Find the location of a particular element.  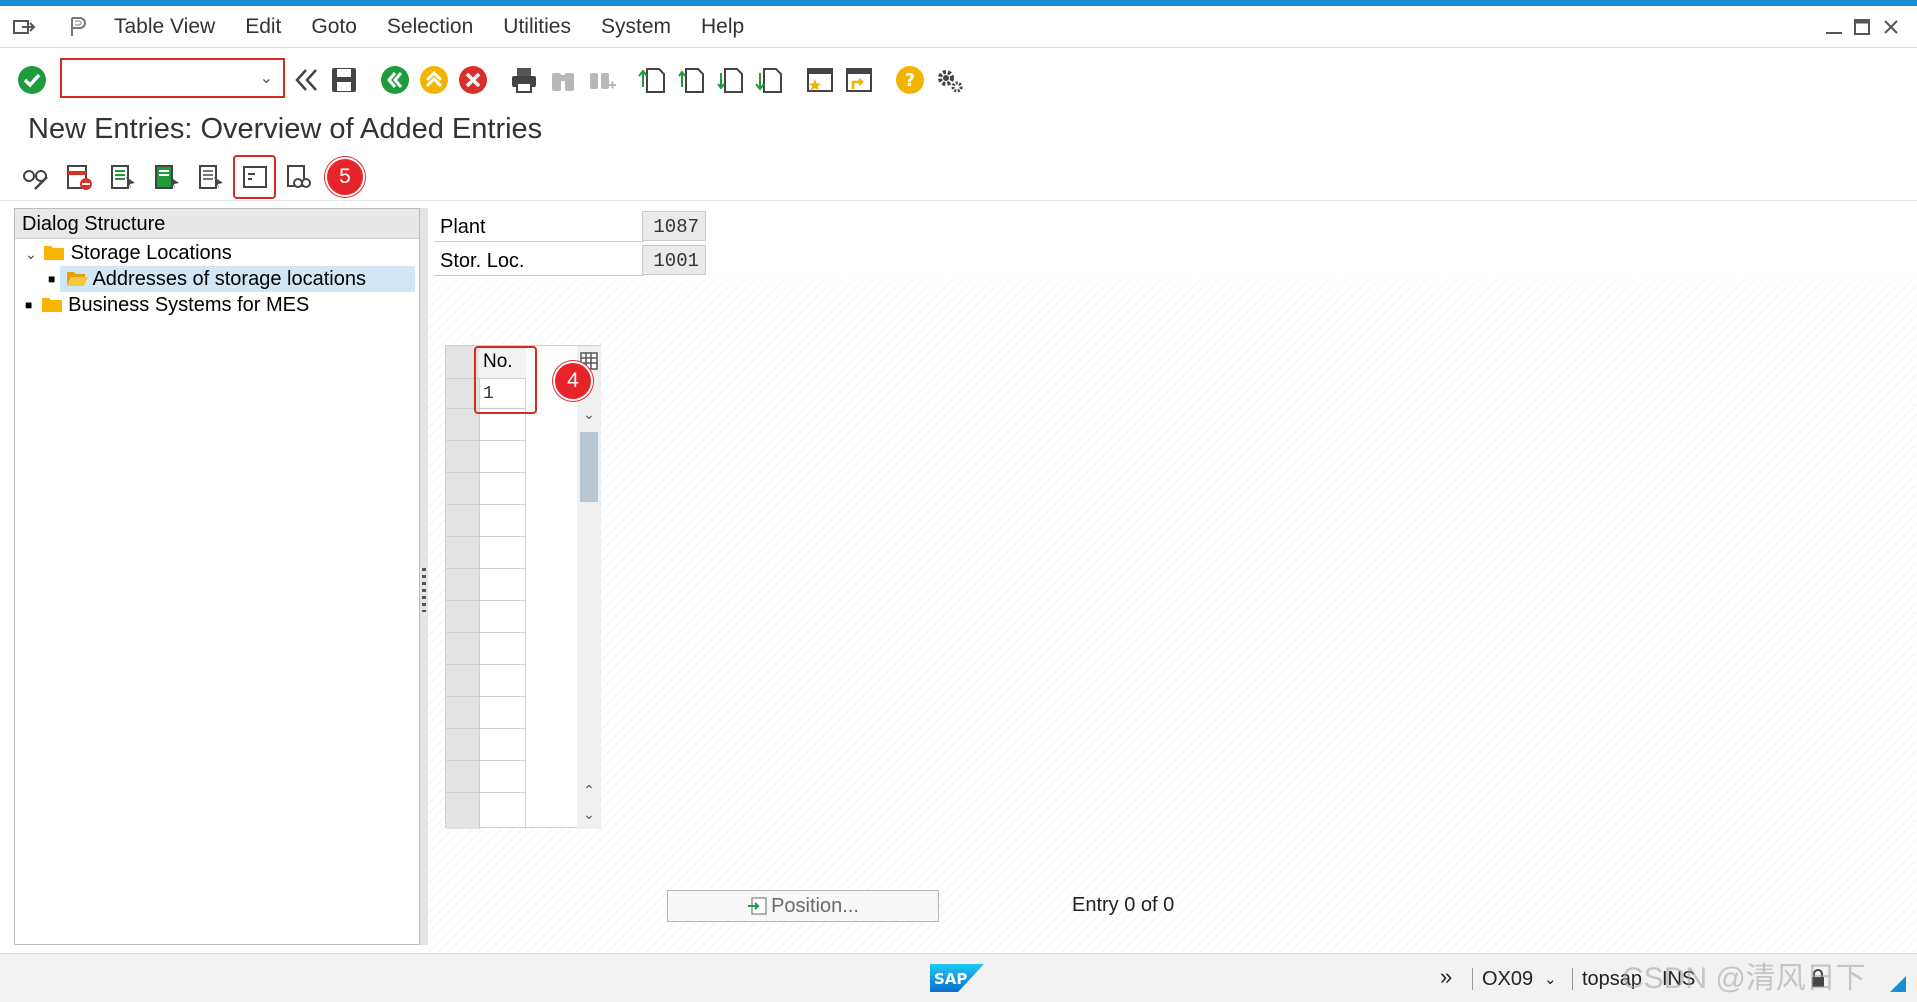

close-window-icon is located at coordinates (1891, 27).